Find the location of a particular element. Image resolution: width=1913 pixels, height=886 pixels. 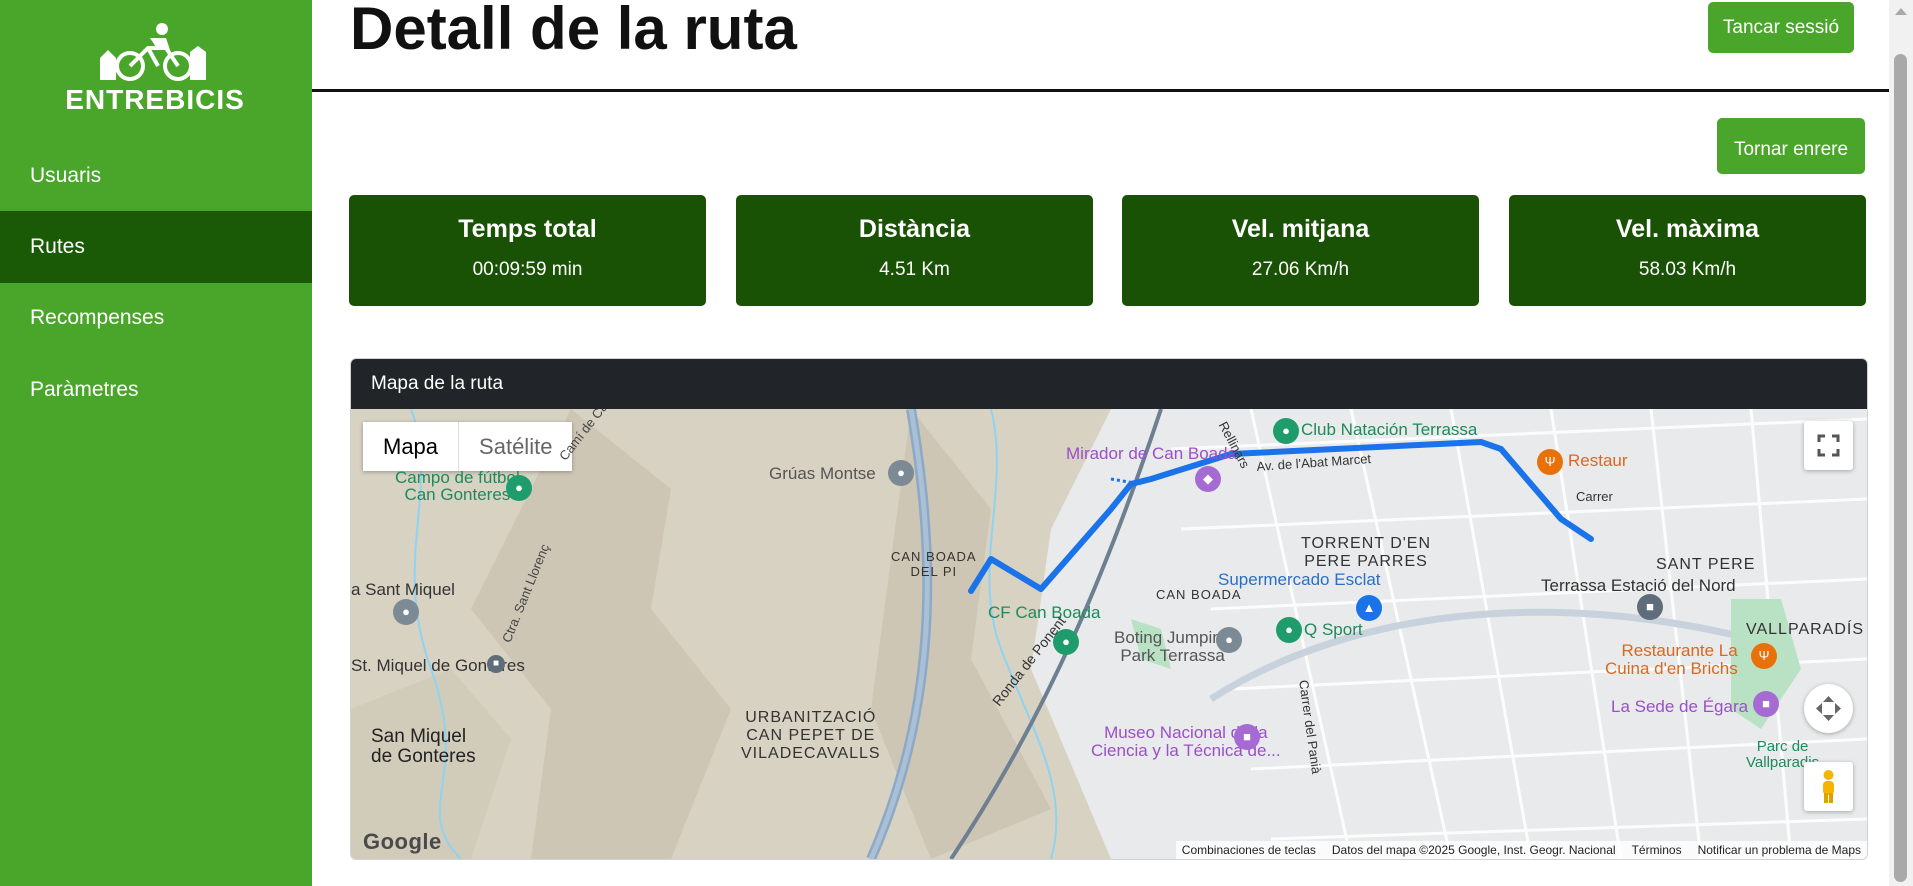

brand-logo: ENTREBICIS is located at coordinates (155, 71).